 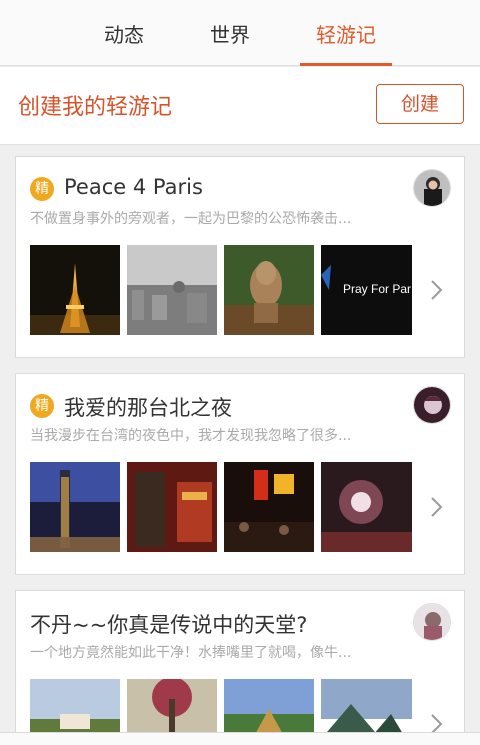 I want to click on photo-night-market, so click(x=269, y=507).